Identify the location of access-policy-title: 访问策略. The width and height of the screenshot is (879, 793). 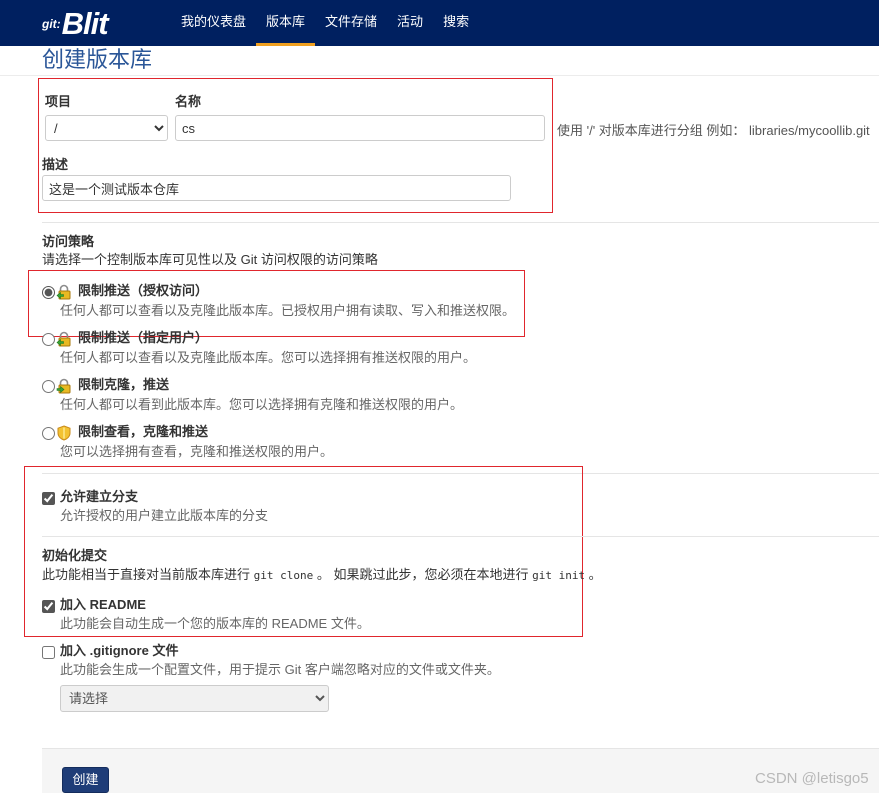
(68, 241).